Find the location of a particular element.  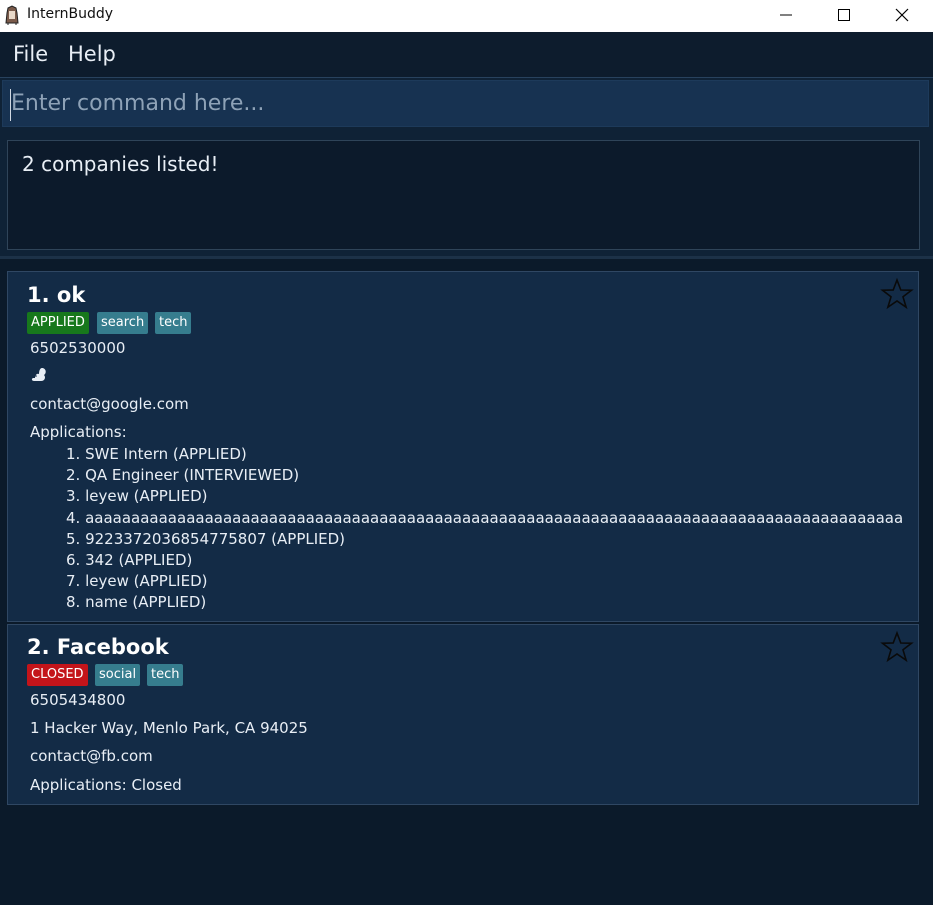

menu-help: Help is located at coordinates (92, 54).